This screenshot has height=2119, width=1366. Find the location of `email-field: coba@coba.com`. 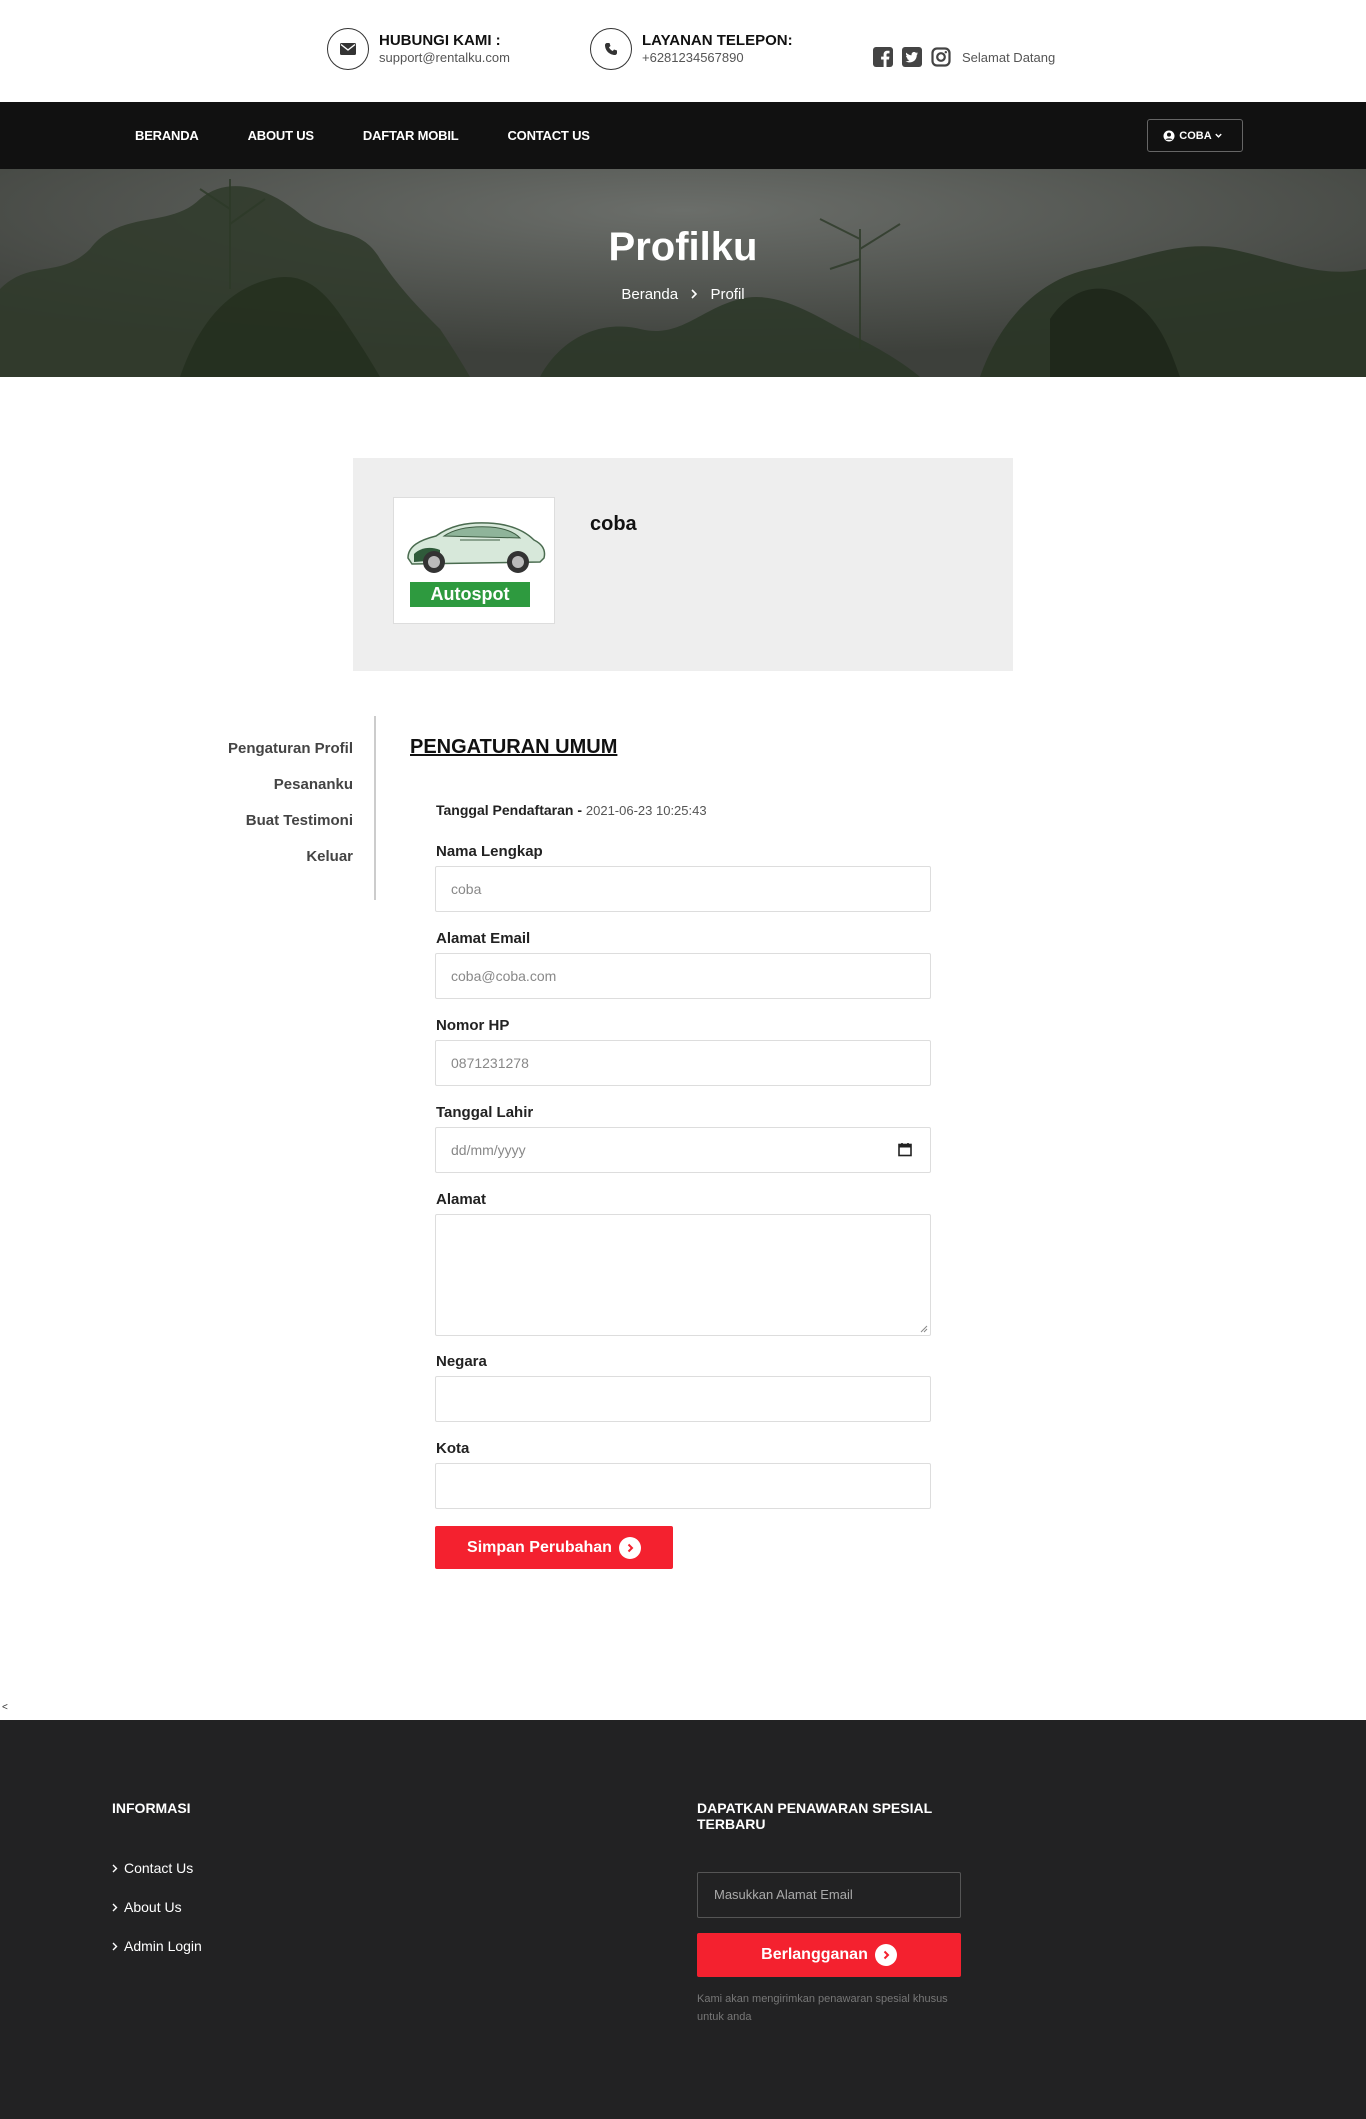

email-field: coba@coba.com is located at coordinates (683, 976).